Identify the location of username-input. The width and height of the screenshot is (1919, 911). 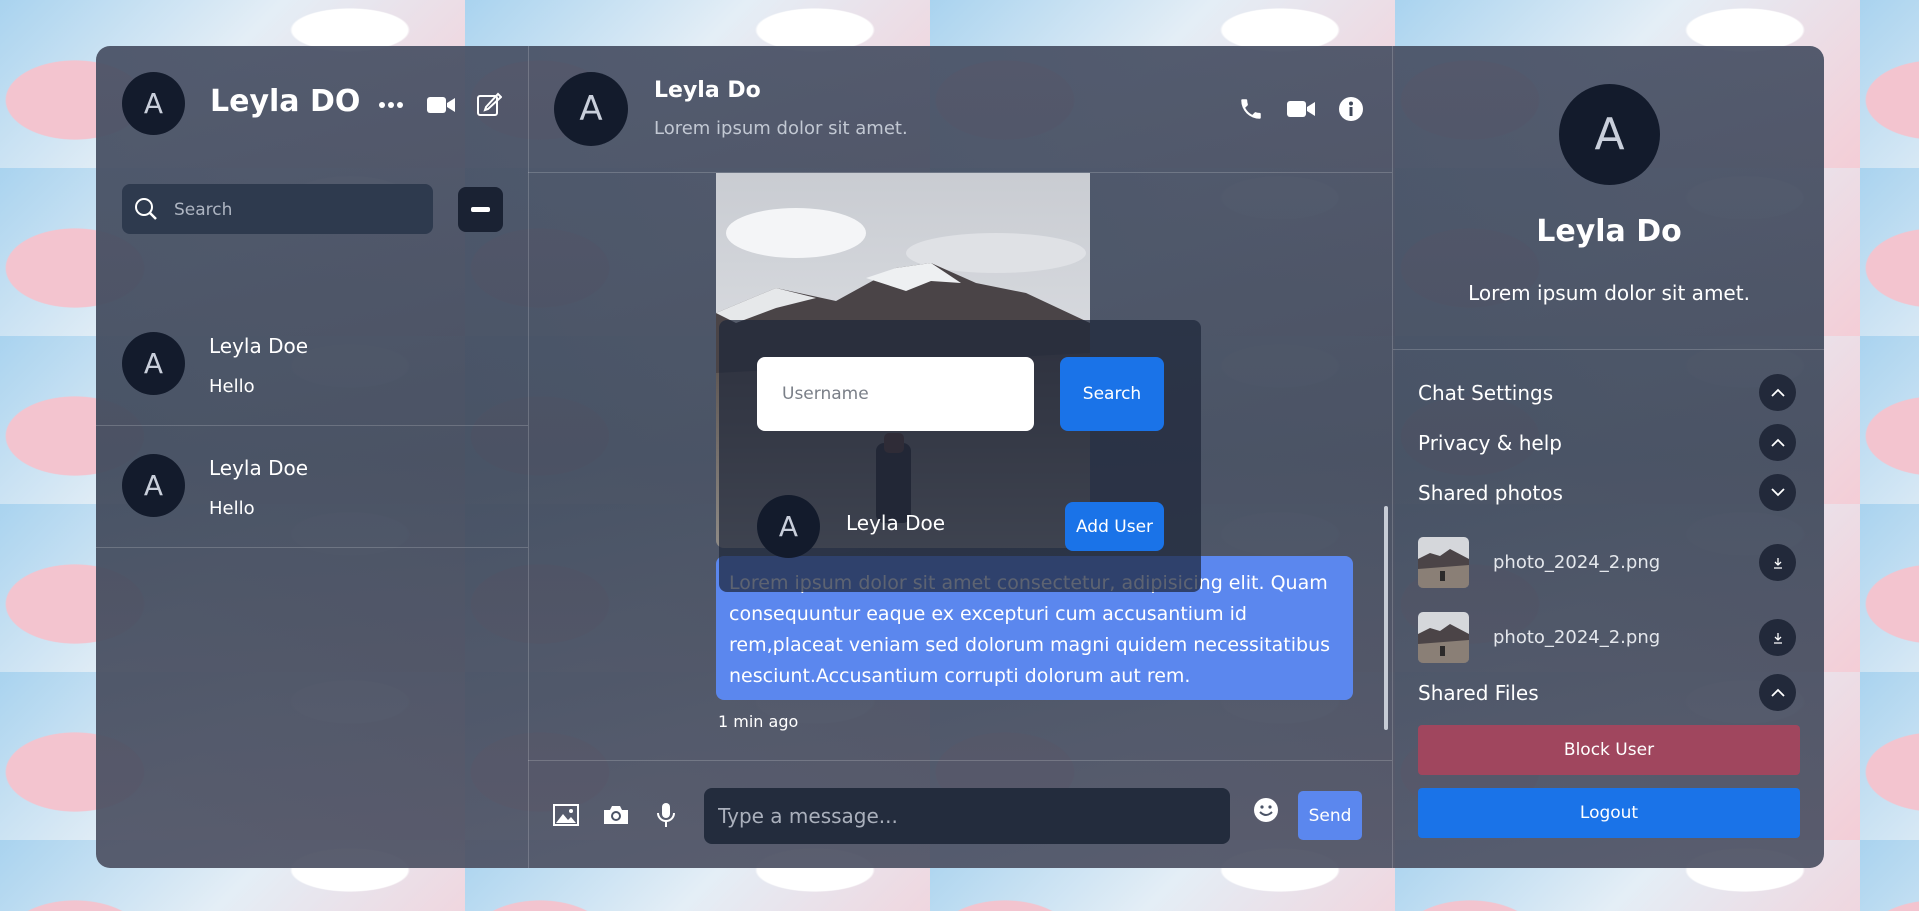
(895, 394).